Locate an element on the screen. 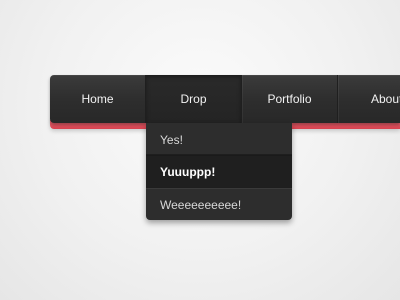 This screenshot has width=400, height=300. dropdown-item-yuuuppp: Yuuuppp! is located at coordinates (219, 171).